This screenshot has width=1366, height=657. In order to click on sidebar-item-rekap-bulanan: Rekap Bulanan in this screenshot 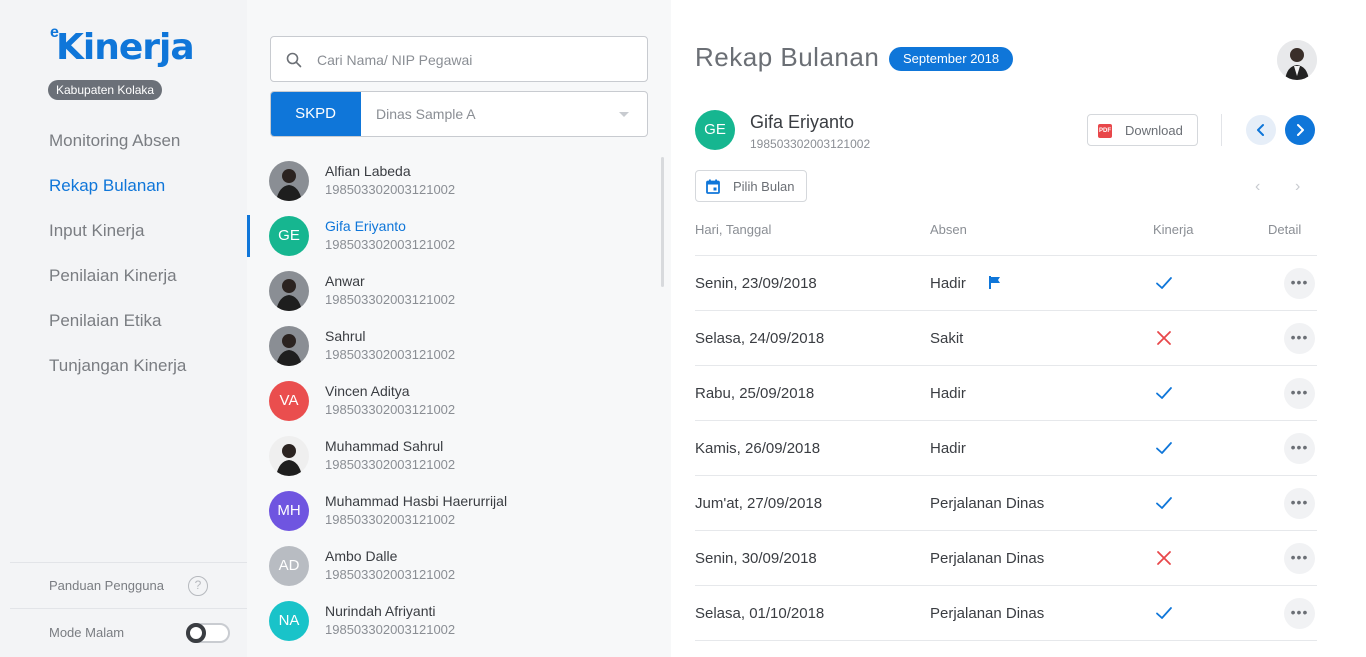, I will do `click(117, 196)`.